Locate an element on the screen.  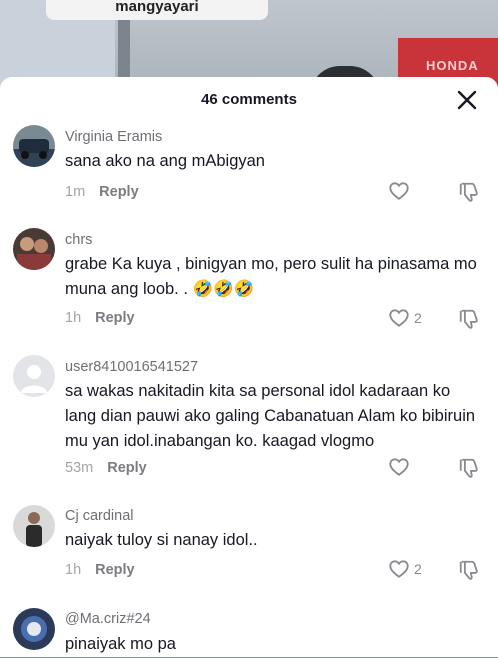
comment-username: user8410016541527 is located at coordinates (131, 367).